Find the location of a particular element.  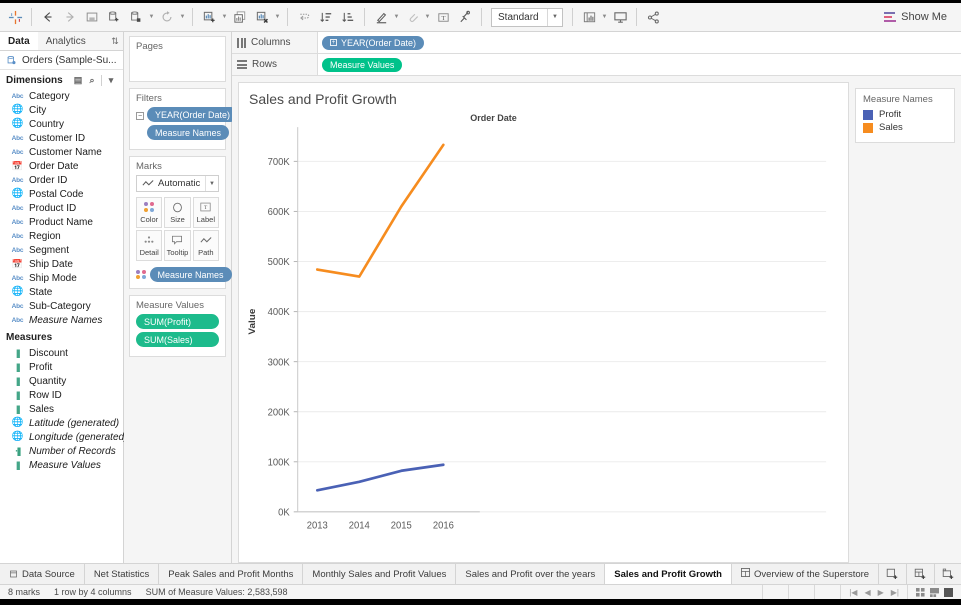

dimension-field-order-date: 📅 Order Date is located at coordinates (61, 166).